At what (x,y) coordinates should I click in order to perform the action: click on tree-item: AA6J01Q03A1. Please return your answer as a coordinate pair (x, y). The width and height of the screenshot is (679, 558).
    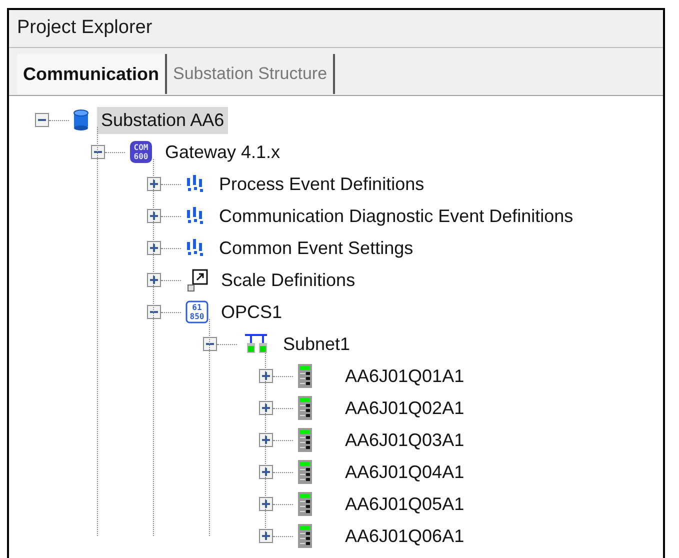
    Looking at the image, I should click on (404, 440).